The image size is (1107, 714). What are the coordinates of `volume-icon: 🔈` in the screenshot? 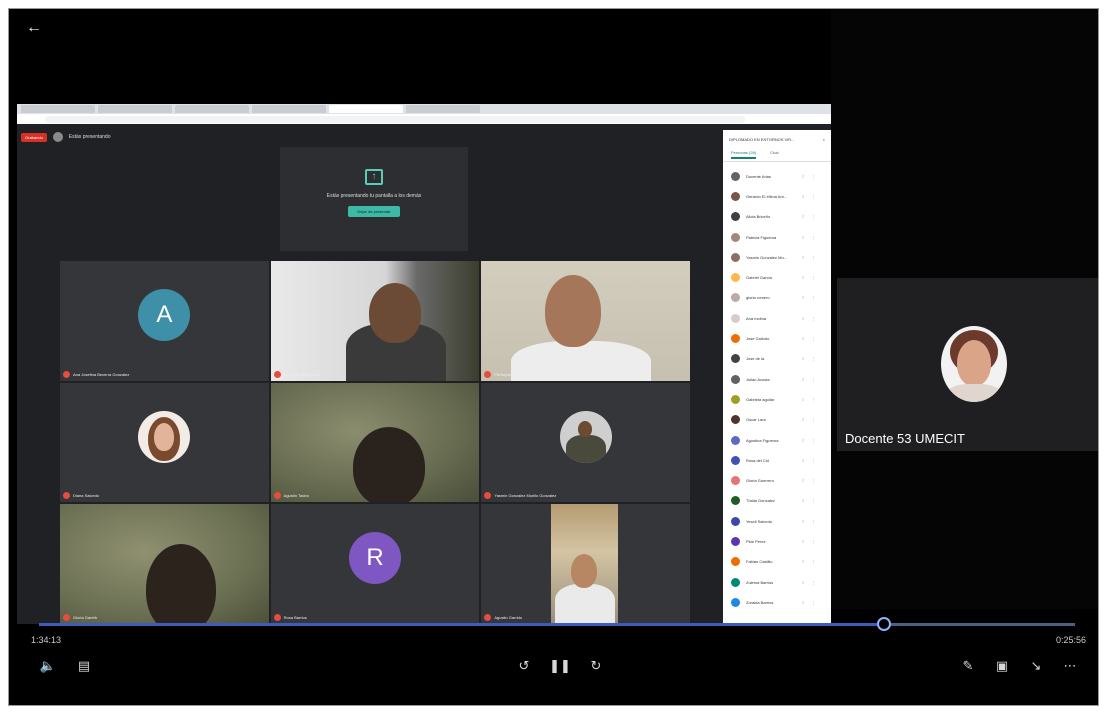 It's located at (48, 666).